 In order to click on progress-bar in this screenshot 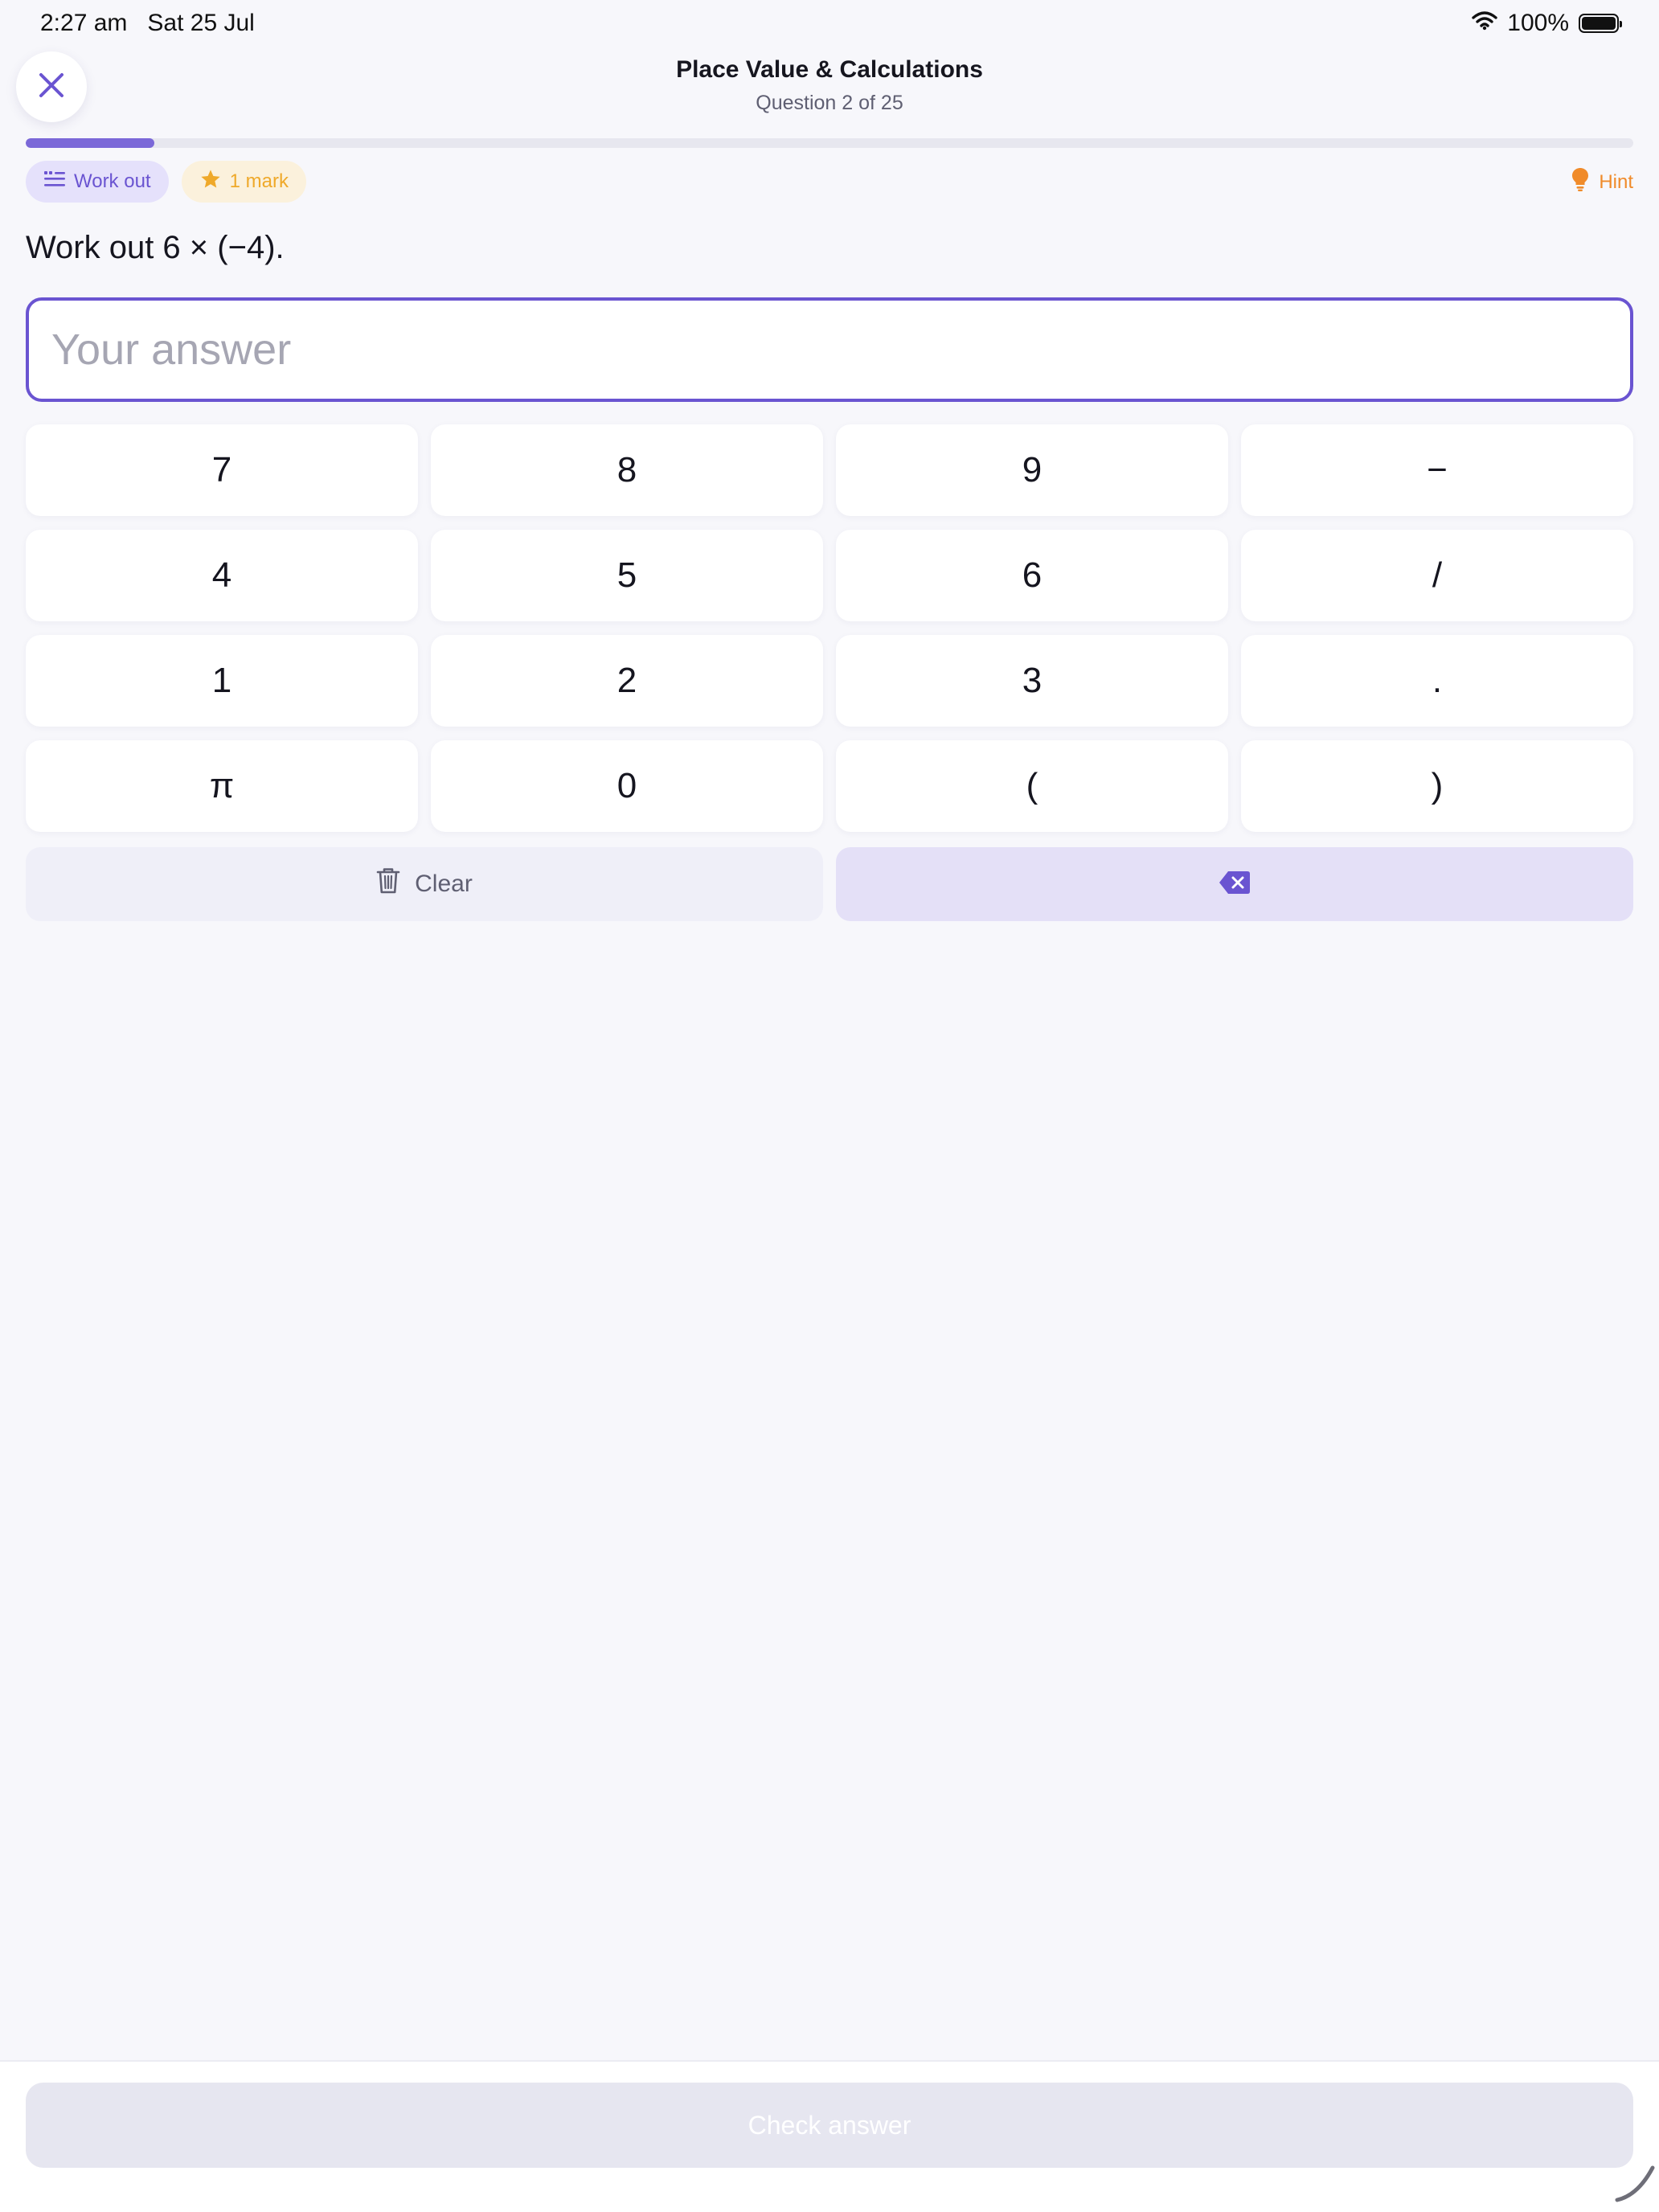, I will do `click(829, 143)`.